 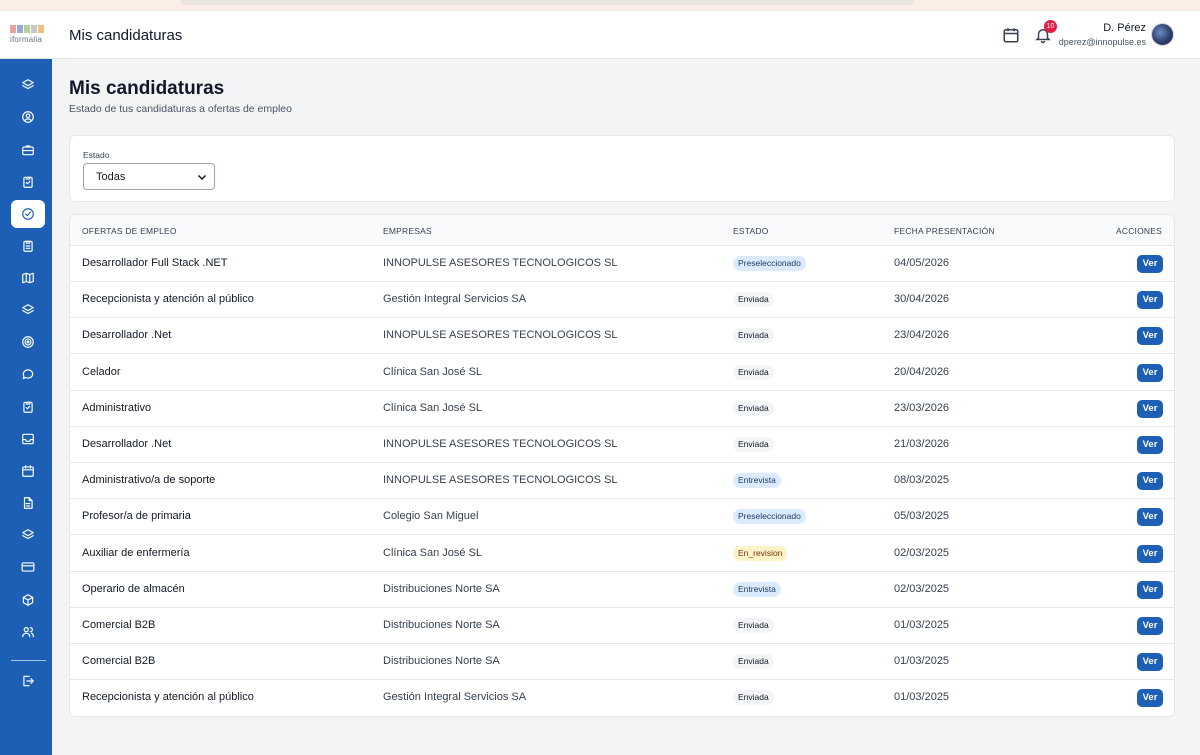 What do you see at coordinates (944, 231) in the screenshot?
I see `column-header-date: FECHA PRESENTACIÓN` at bounding box center [944, 231].